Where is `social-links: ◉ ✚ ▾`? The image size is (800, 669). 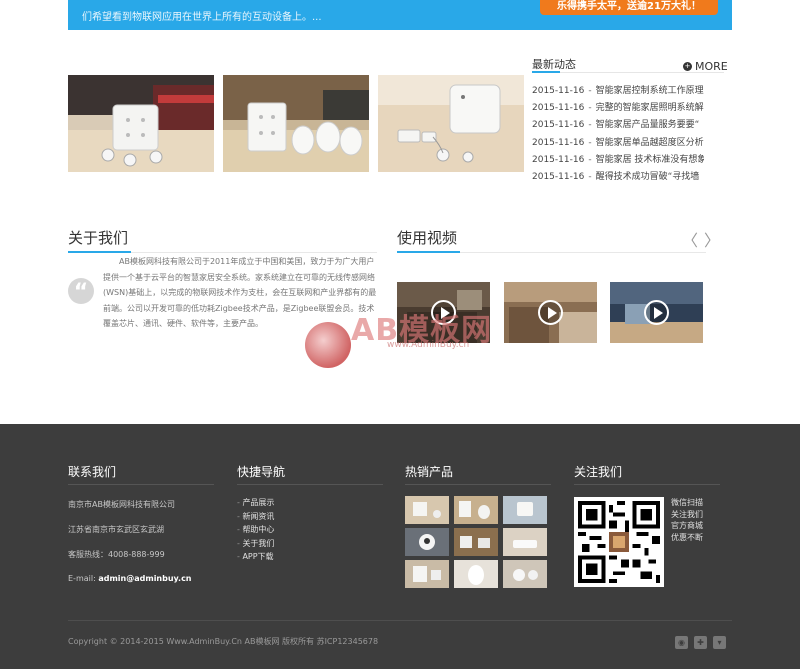
social-links: ◉ ✚ ▾ is located at coordinates (700, 642).